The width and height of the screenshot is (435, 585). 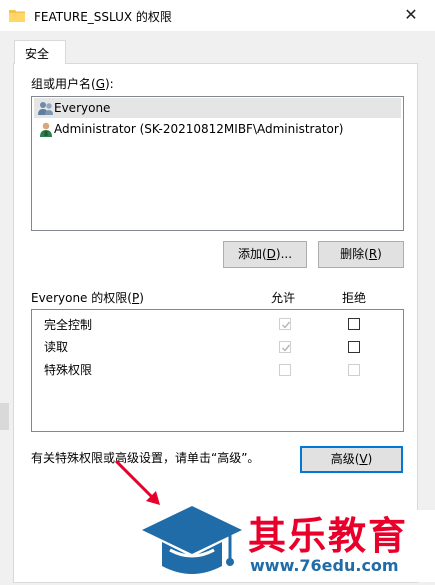 I want to click on watermark-brand: 其乐教育, so click(x=328, y=536).